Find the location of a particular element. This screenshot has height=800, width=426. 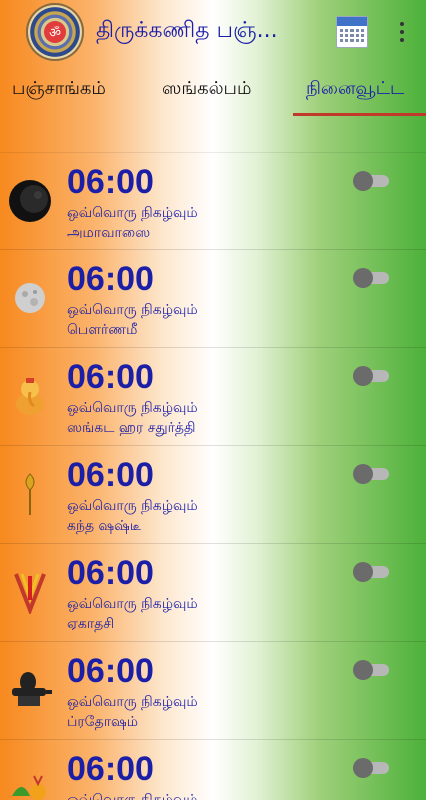

list-item: 06:00 ஒவ்வொரு நிகழ்வும் ப்ரதோஷம் is located at coordinates (213, 691).